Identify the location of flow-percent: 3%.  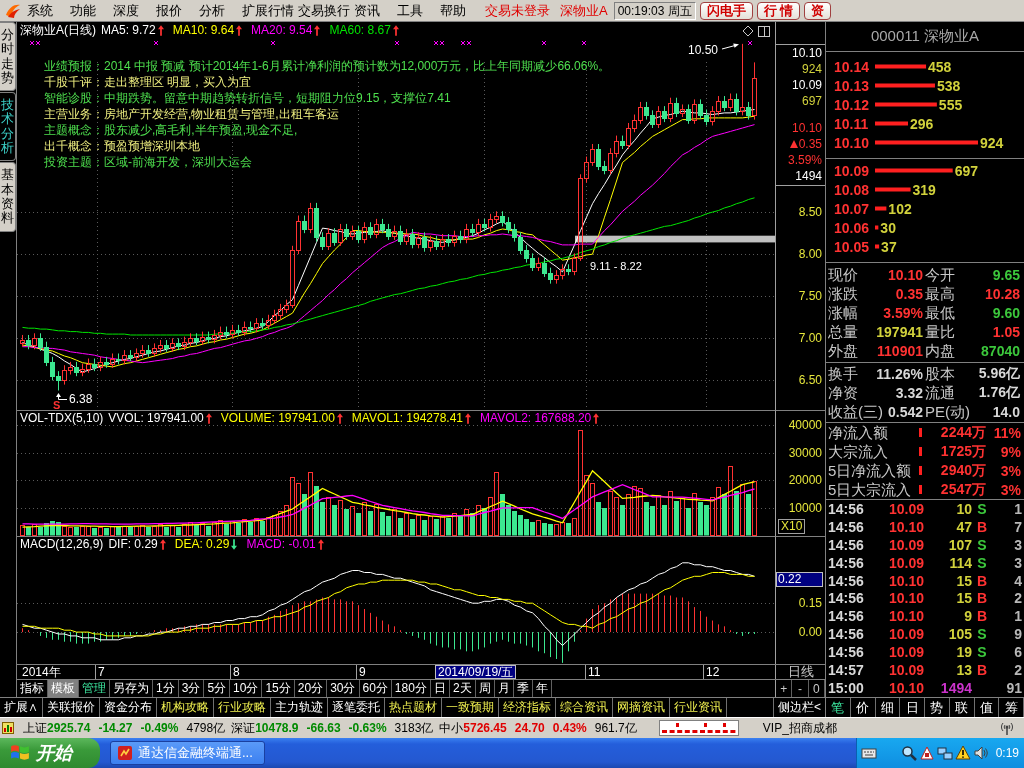
(1010, 470).